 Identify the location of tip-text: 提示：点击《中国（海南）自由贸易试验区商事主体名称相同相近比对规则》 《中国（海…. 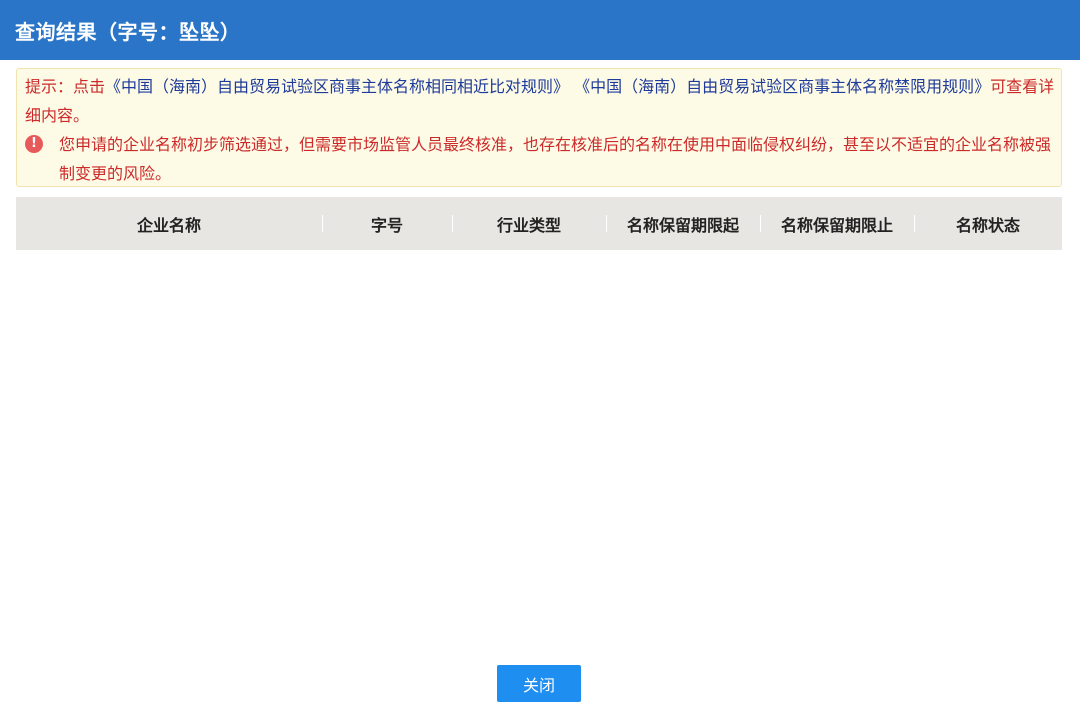
(540, 101).